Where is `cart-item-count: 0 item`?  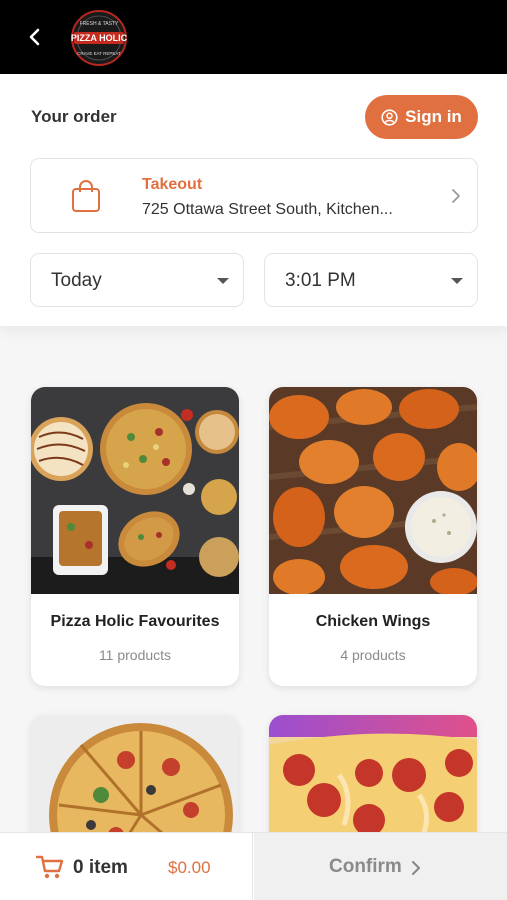
cart-item-count: 0 item is located at coordinates (100, 867).